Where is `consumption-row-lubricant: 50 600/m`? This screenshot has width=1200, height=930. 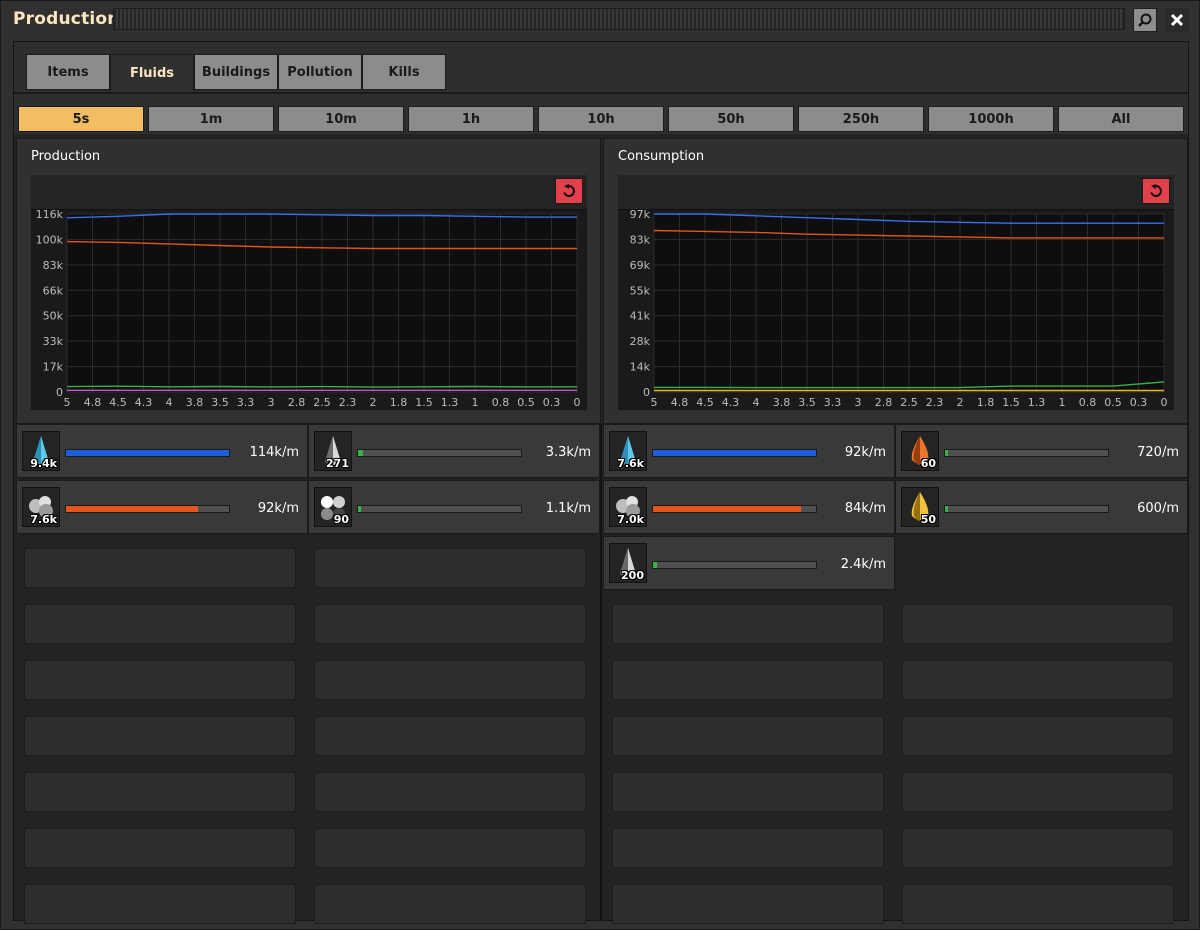
consumption-row-lubricant: 50 600/m is located at coordinates (1041, 507).